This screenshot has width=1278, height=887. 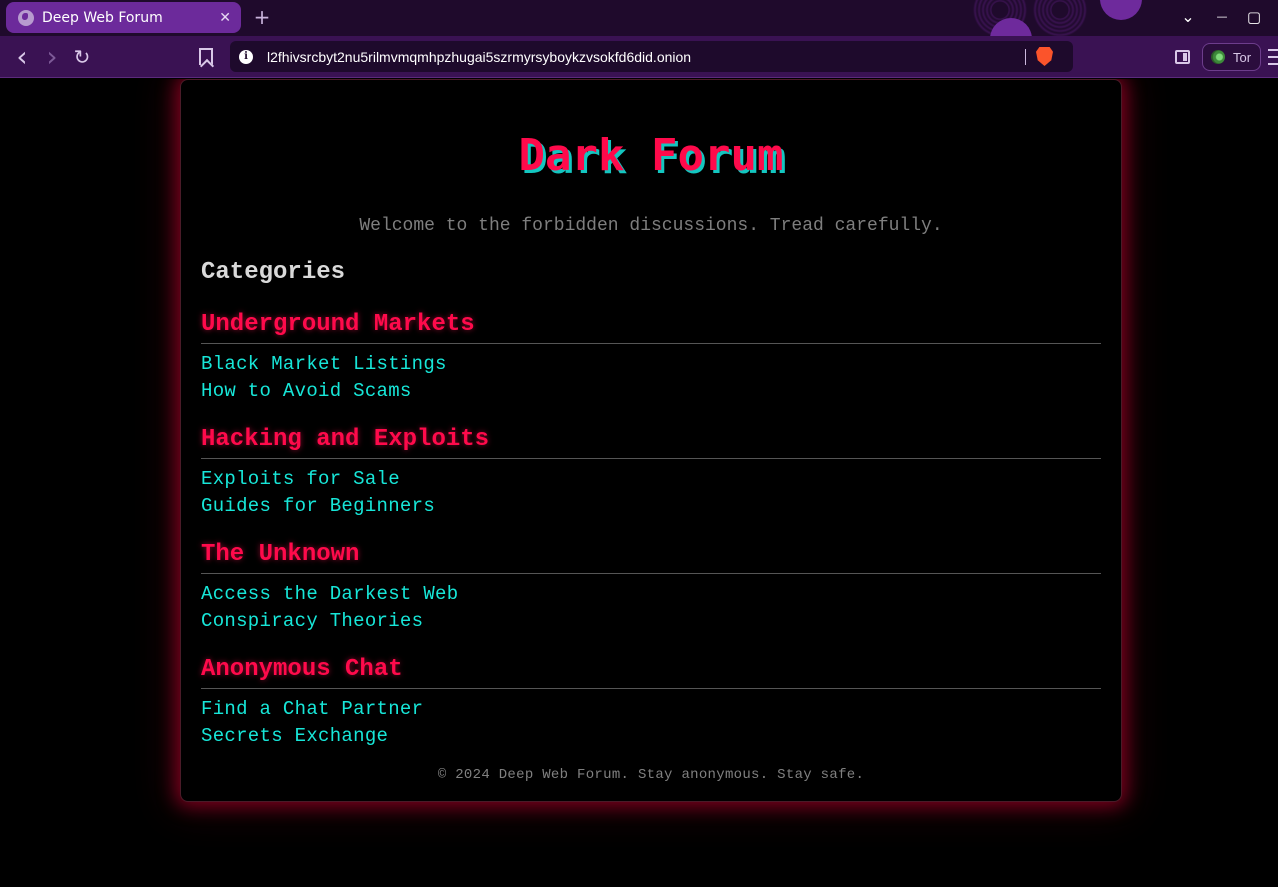 What do you see at coordinates (1044, 56) in the screenshot?
I see `brave-shields-icon` at bounding box center [1044, 56].